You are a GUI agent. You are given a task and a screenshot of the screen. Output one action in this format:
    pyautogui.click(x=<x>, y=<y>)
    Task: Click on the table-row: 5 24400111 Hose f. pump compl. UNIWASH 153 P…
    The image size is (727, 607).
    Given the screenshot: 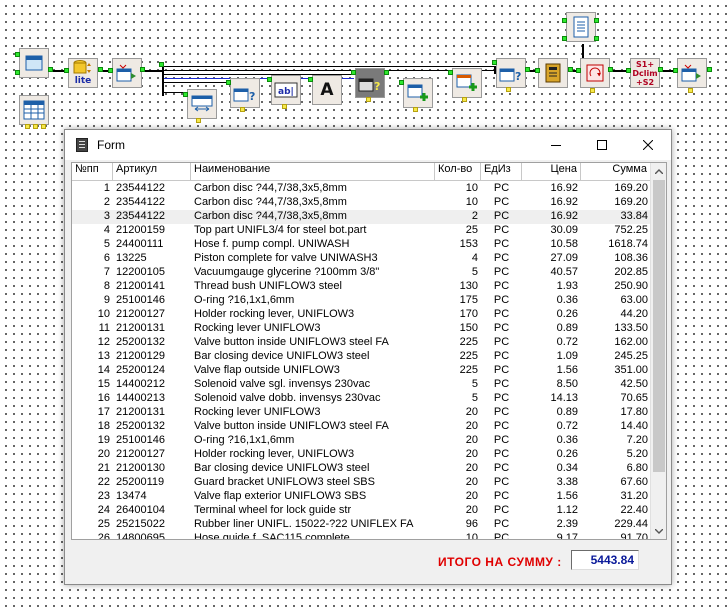 What is the action you would take?
    pyautogui.click(x=361, y=245)
    